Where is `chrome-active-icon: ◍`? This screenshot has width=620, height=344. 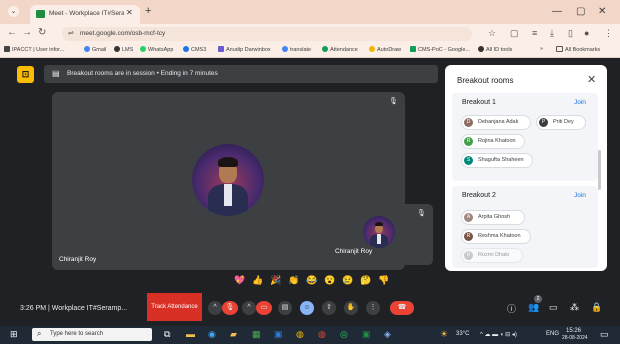
chrome-active-icon: ◍ is located at coordinates (322, 334).